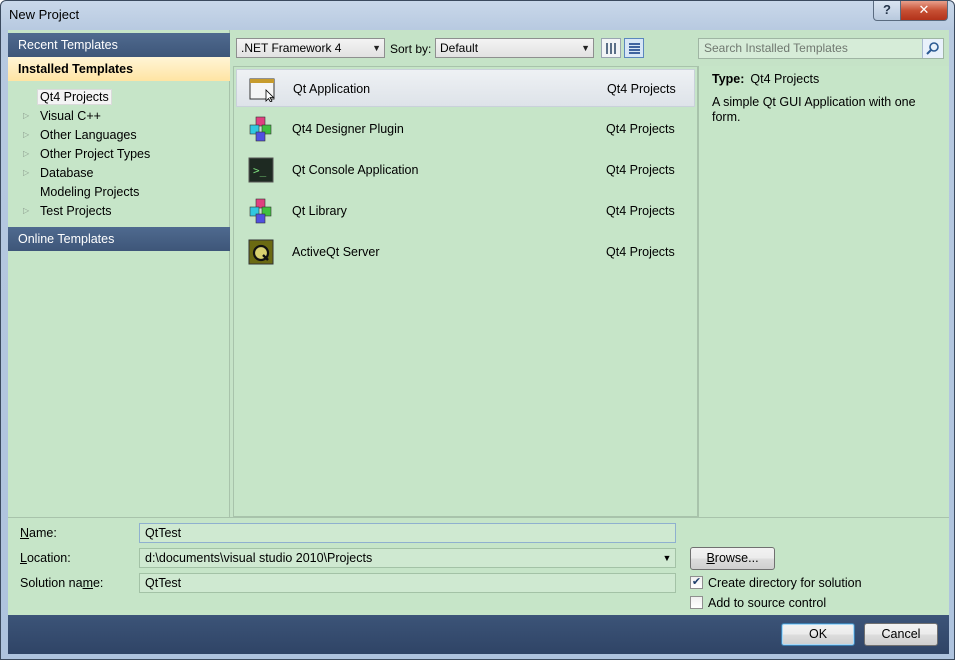 Image resolution: width=955 pixels, height=660 pixels. What do you see at coordinates (924, 11) in the screenshot?
I see `close-button: ✕` at bounding box center [924, 11].